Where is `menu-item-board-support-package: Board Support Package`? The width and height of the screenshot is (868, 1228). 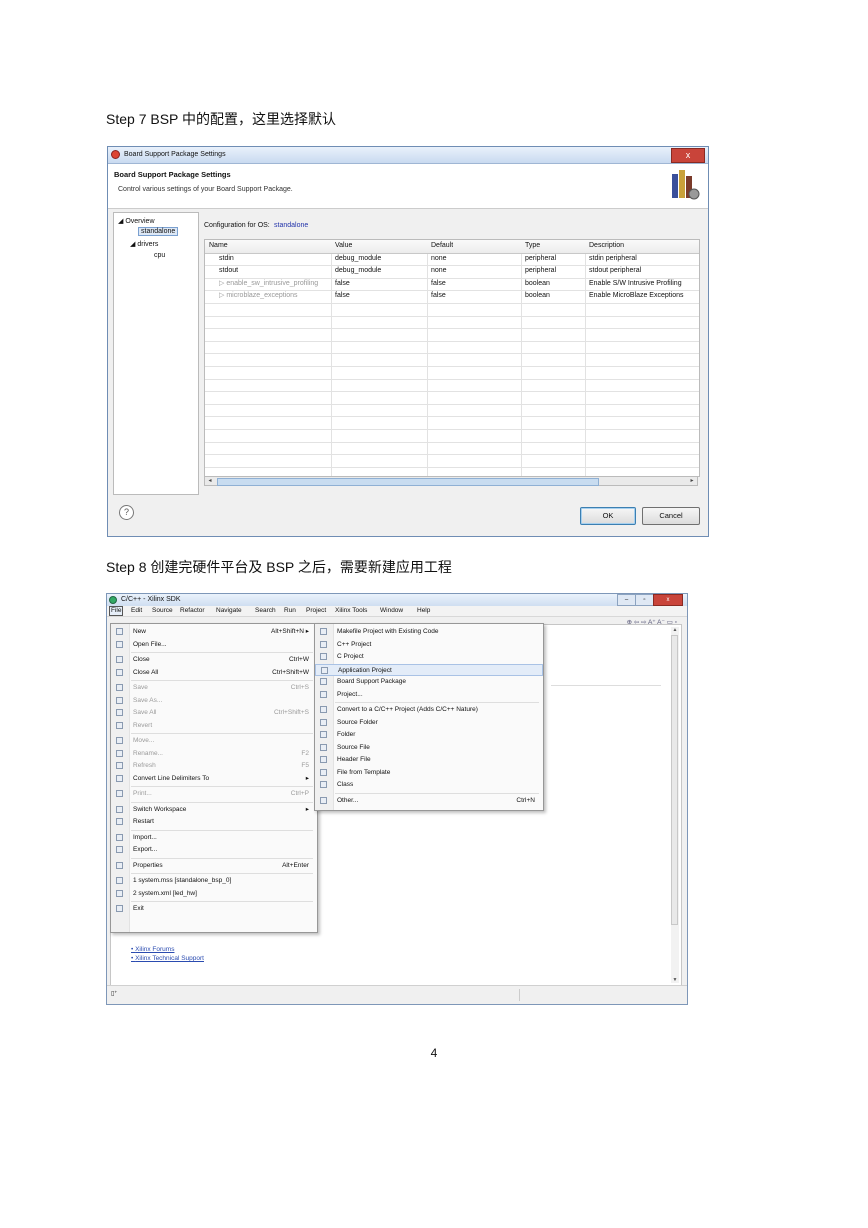
menu-item-board-support-package: Board Support Package is located at coordinates (429, 682).